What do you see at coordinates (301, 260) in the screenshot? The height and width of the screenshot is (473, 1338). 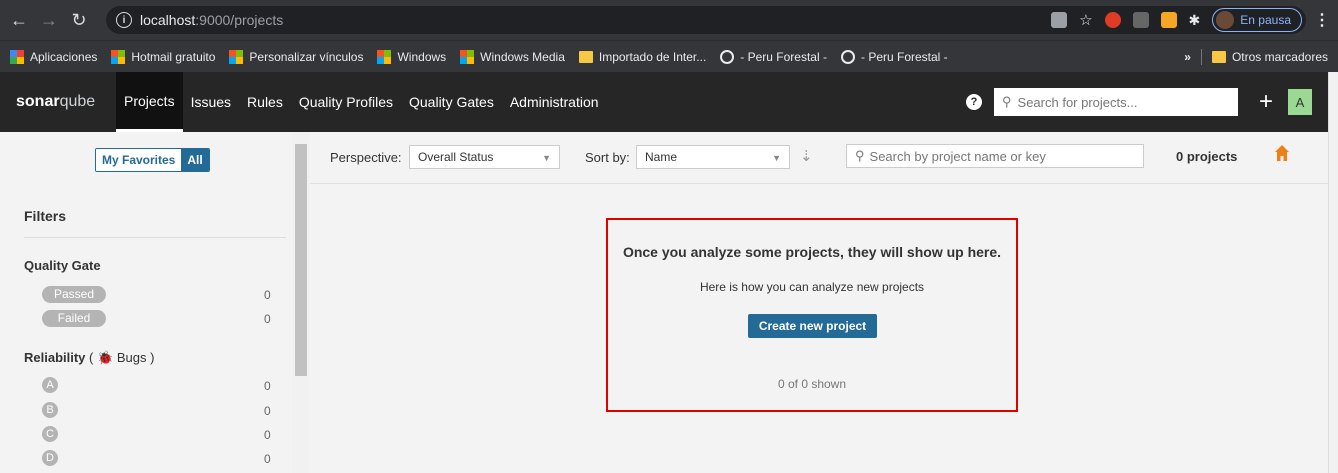 I see `sidebar-scroll-thumb` at bounding box center [301, 260].